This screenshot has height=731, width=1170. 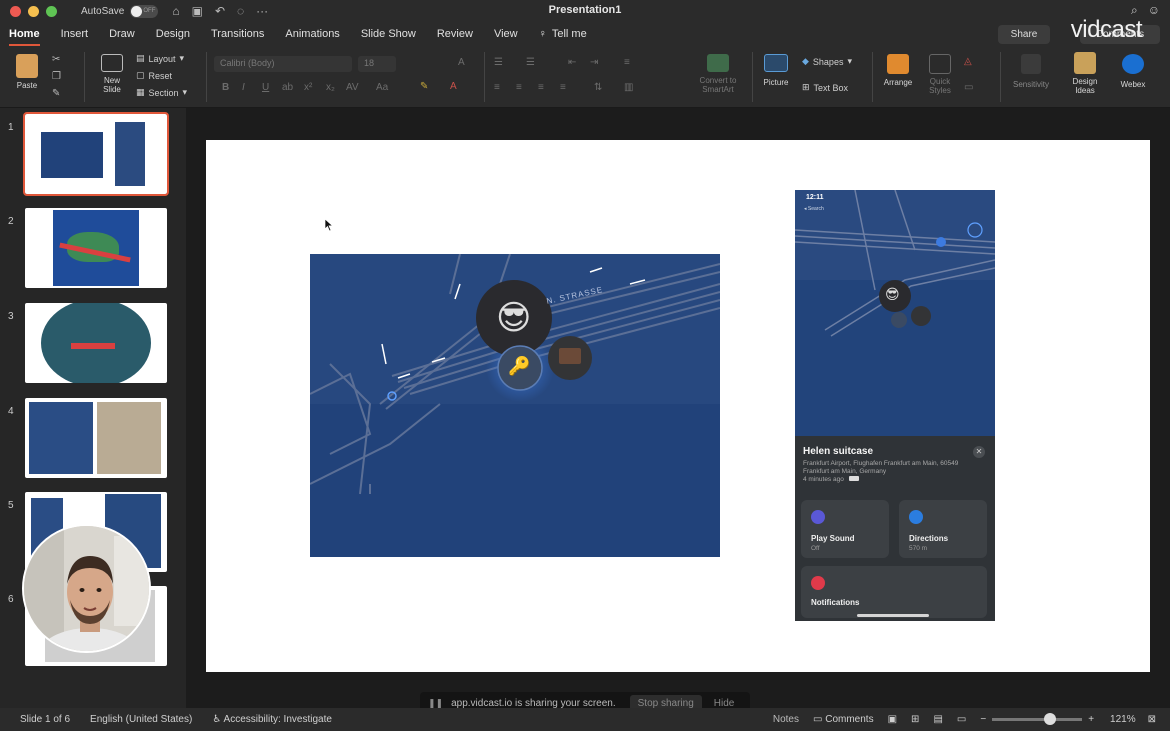 What do you see at coordinates (594, 62) in the screenshot?
I see `increase-indent-icon: ⇥` at bounding box center [594, 62].